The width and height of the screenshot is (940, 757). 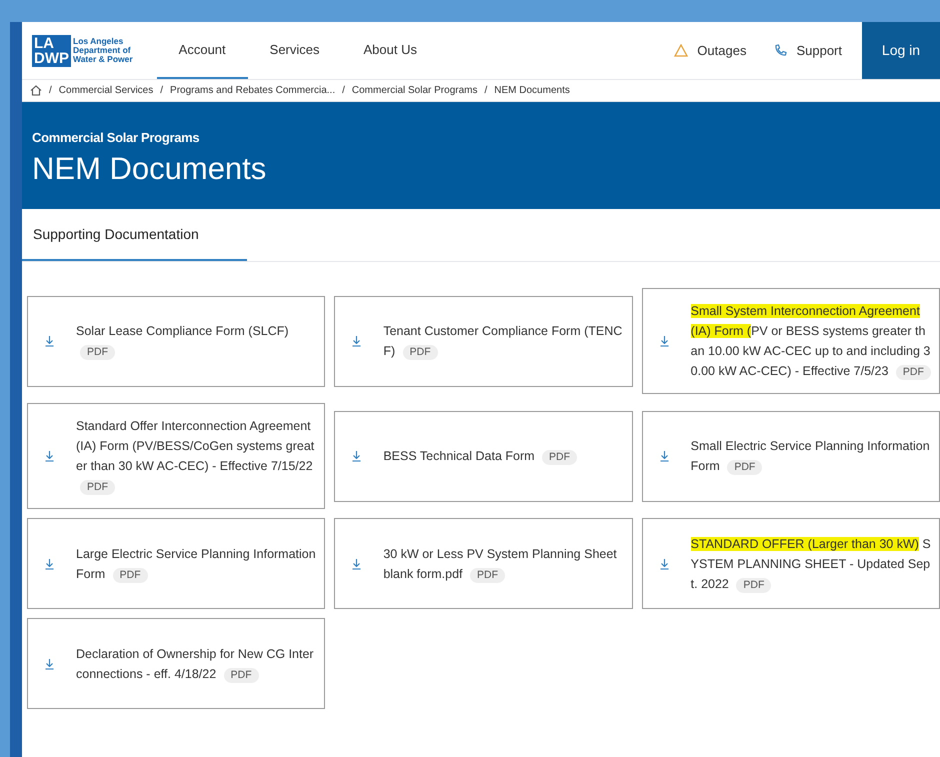 What do you see at coordinates (810, 456) in the screenshot?
I see `document-link: Small Electric Service Planning Information Form PDF` at bounding box center [810, 456].